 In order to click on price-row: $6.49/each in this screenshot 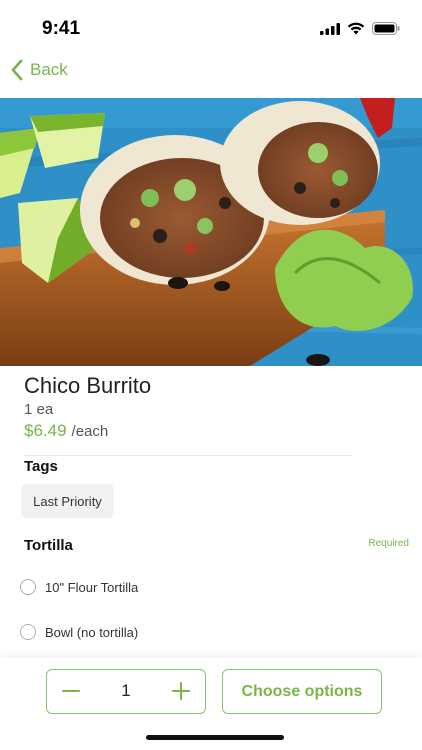, I will do `click(66, 431)`.